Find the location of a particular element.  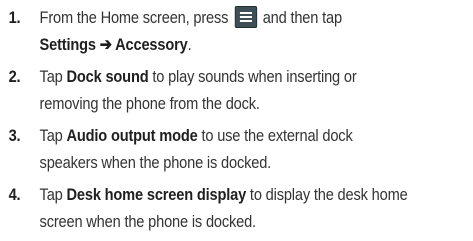

step-line: From the Home screen, press and then tap is located at coordinates (250, 17).